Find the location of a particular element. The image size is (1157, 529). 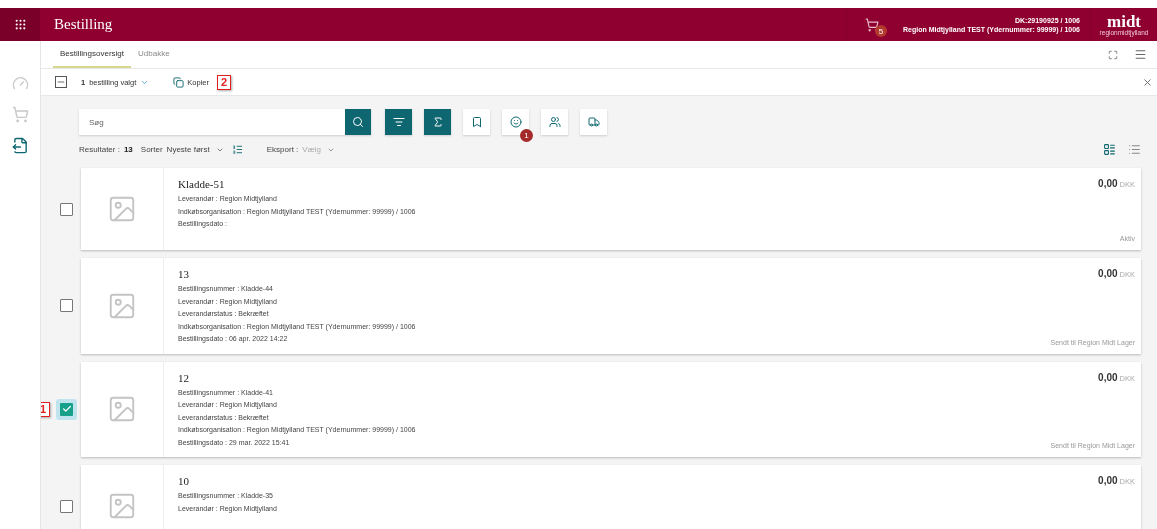

sort-label: Sorter is located at coordinates (151, 149).